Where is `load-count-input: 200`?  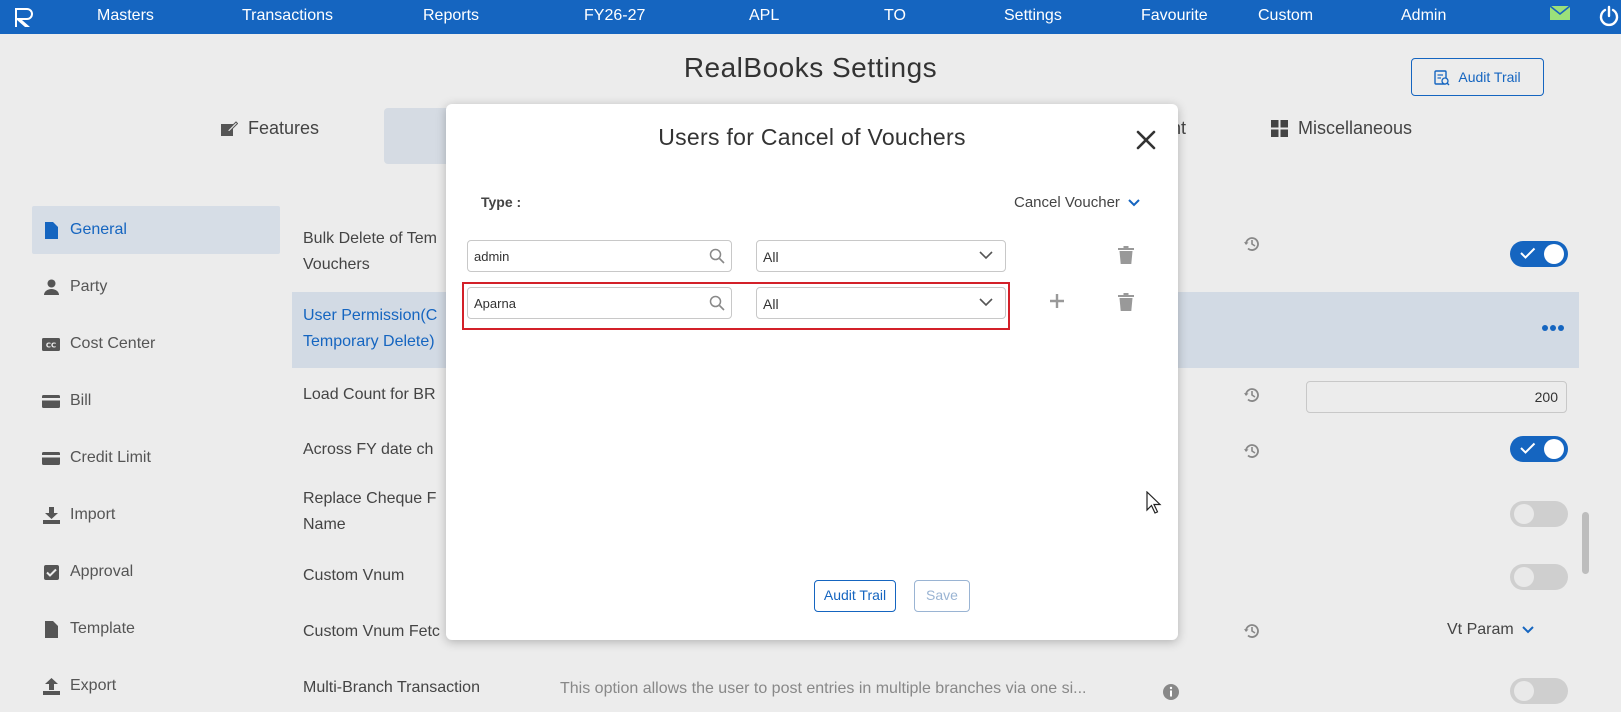
load-count-input: 200 is located at coordinates (1436, 397).